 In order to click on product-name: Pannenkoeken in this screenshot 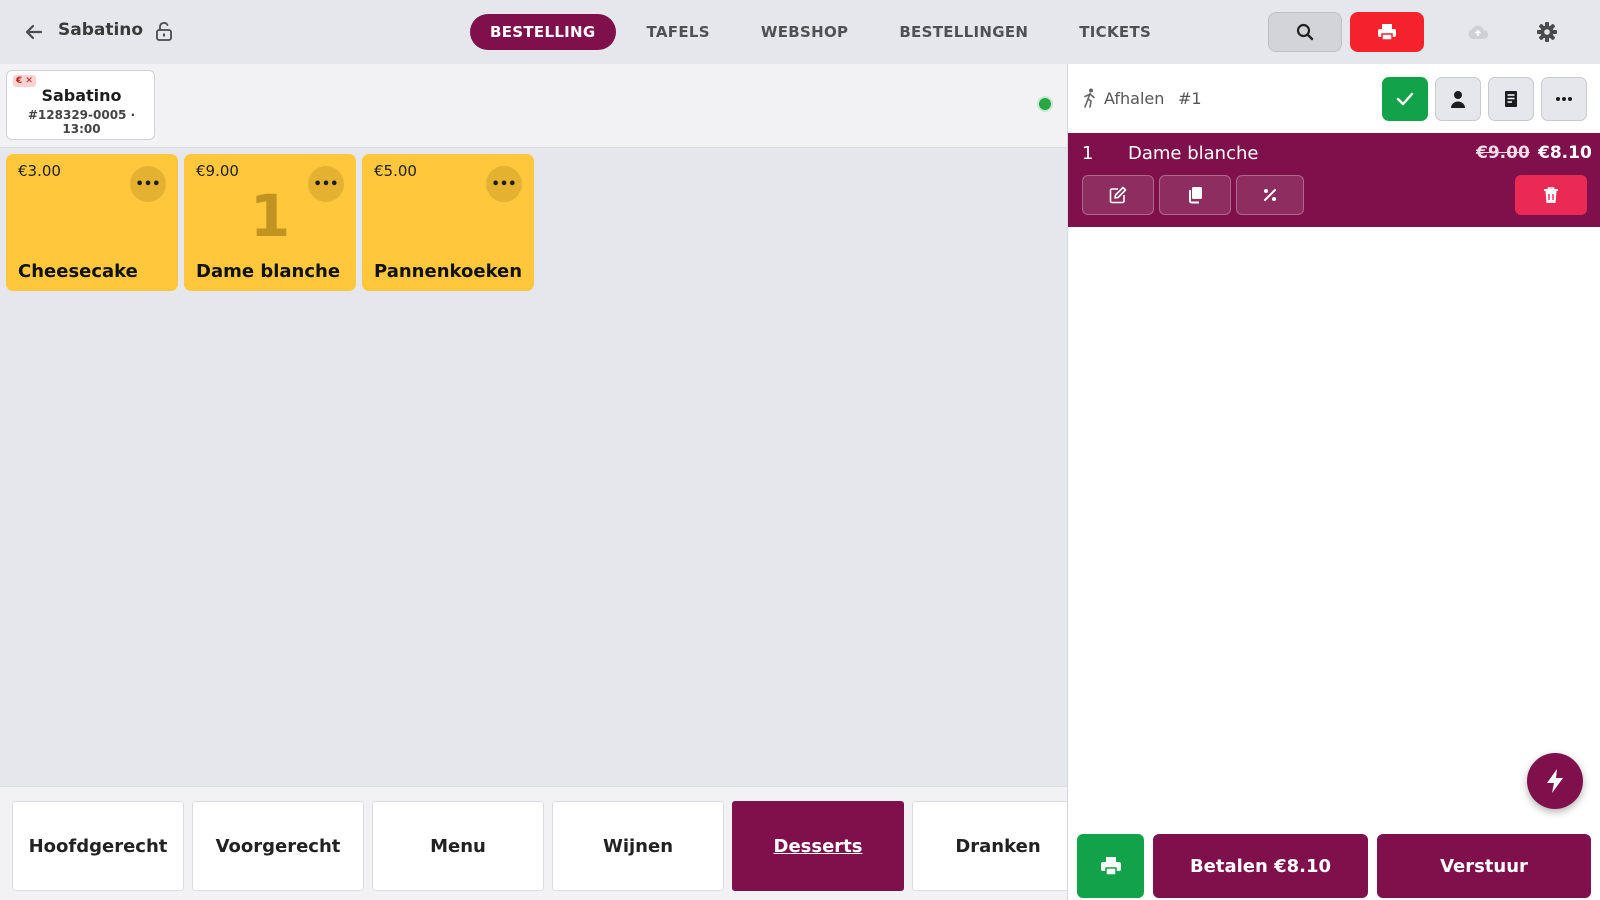, I will do `click(448, 271)`.